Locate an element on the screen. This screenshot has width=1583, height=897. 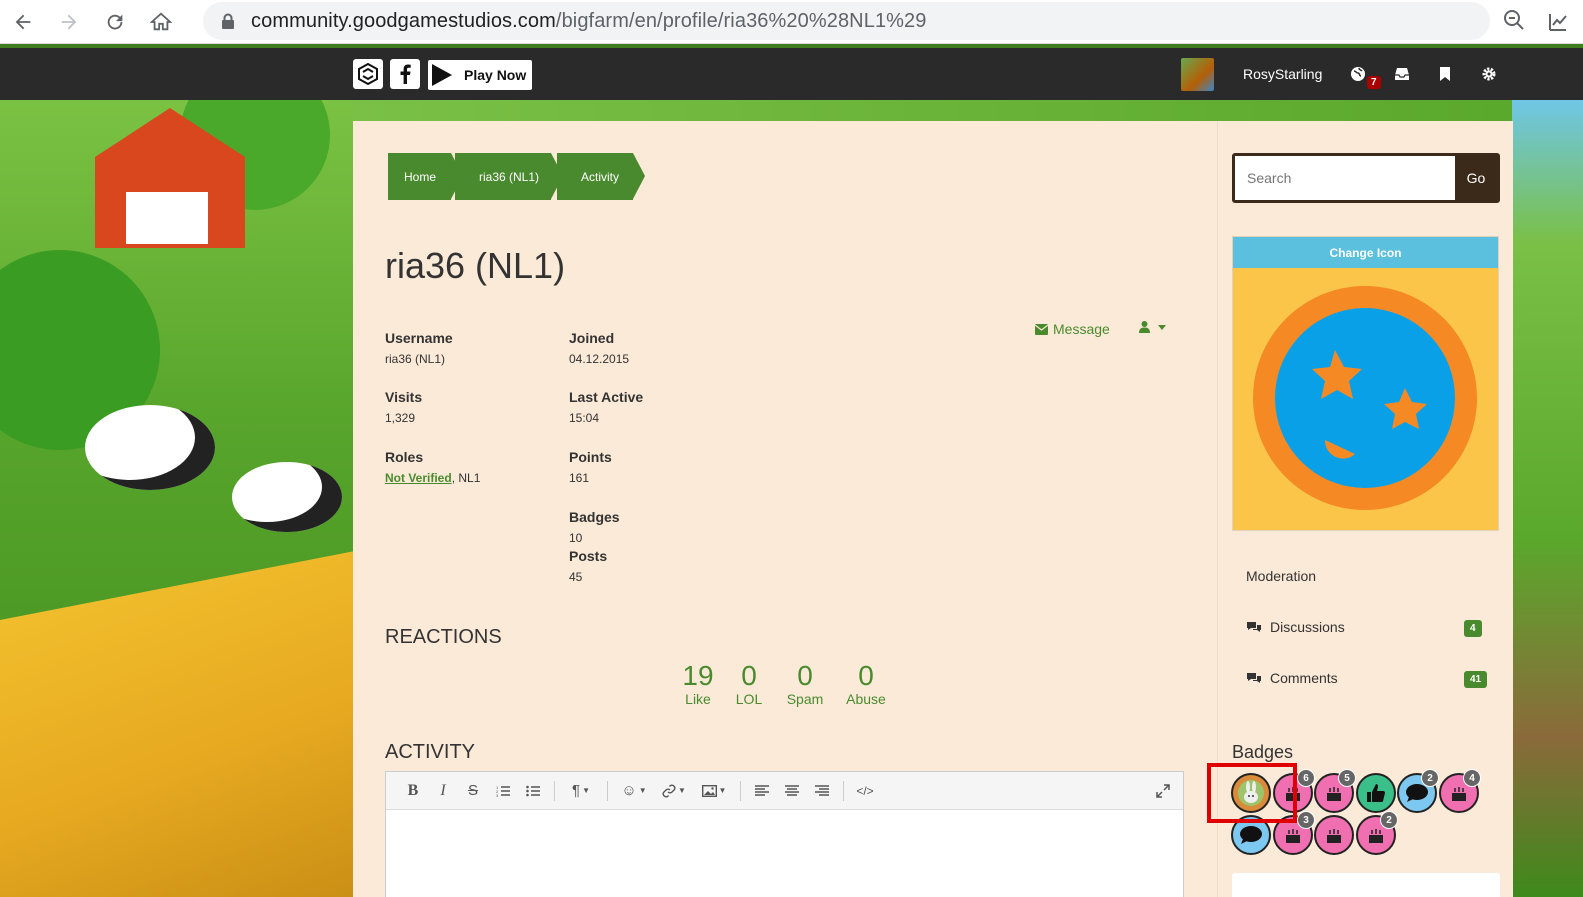
site-header is located at coordinates (791, 74).